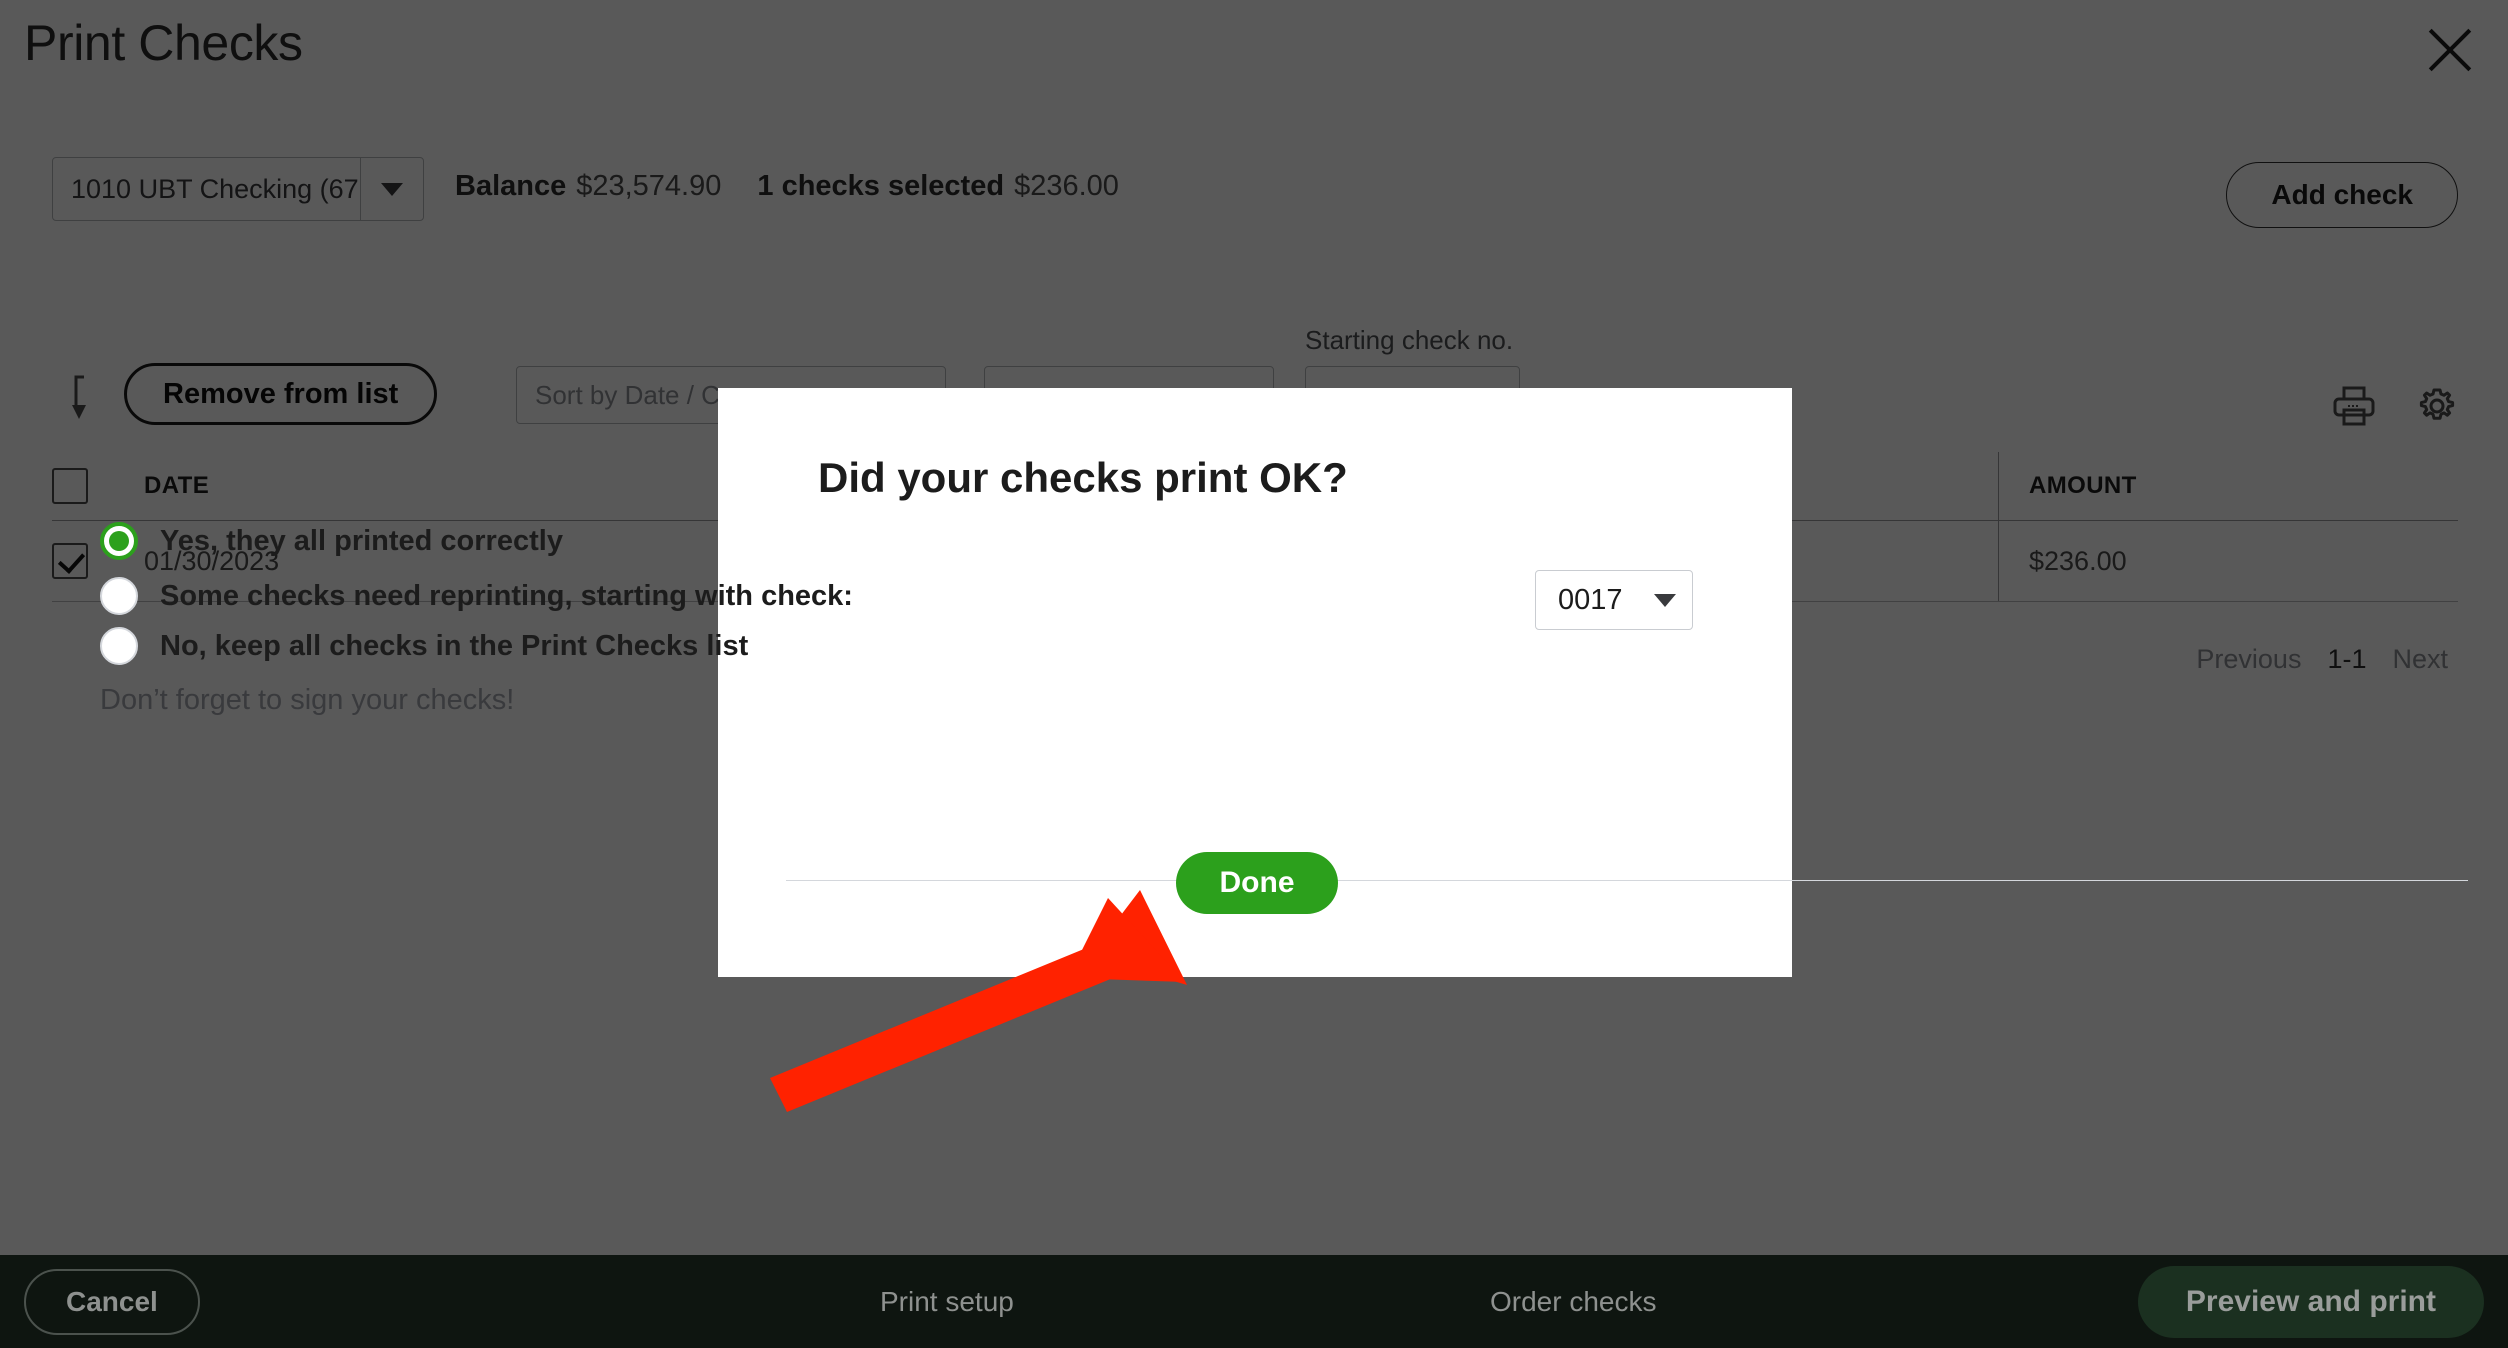 This screenshot has width=2508, height=1348. What do you see at coordinates (2420, 659) in the screenshot?
I see `pagination-next: Next` at bounding box center [2420, 659].